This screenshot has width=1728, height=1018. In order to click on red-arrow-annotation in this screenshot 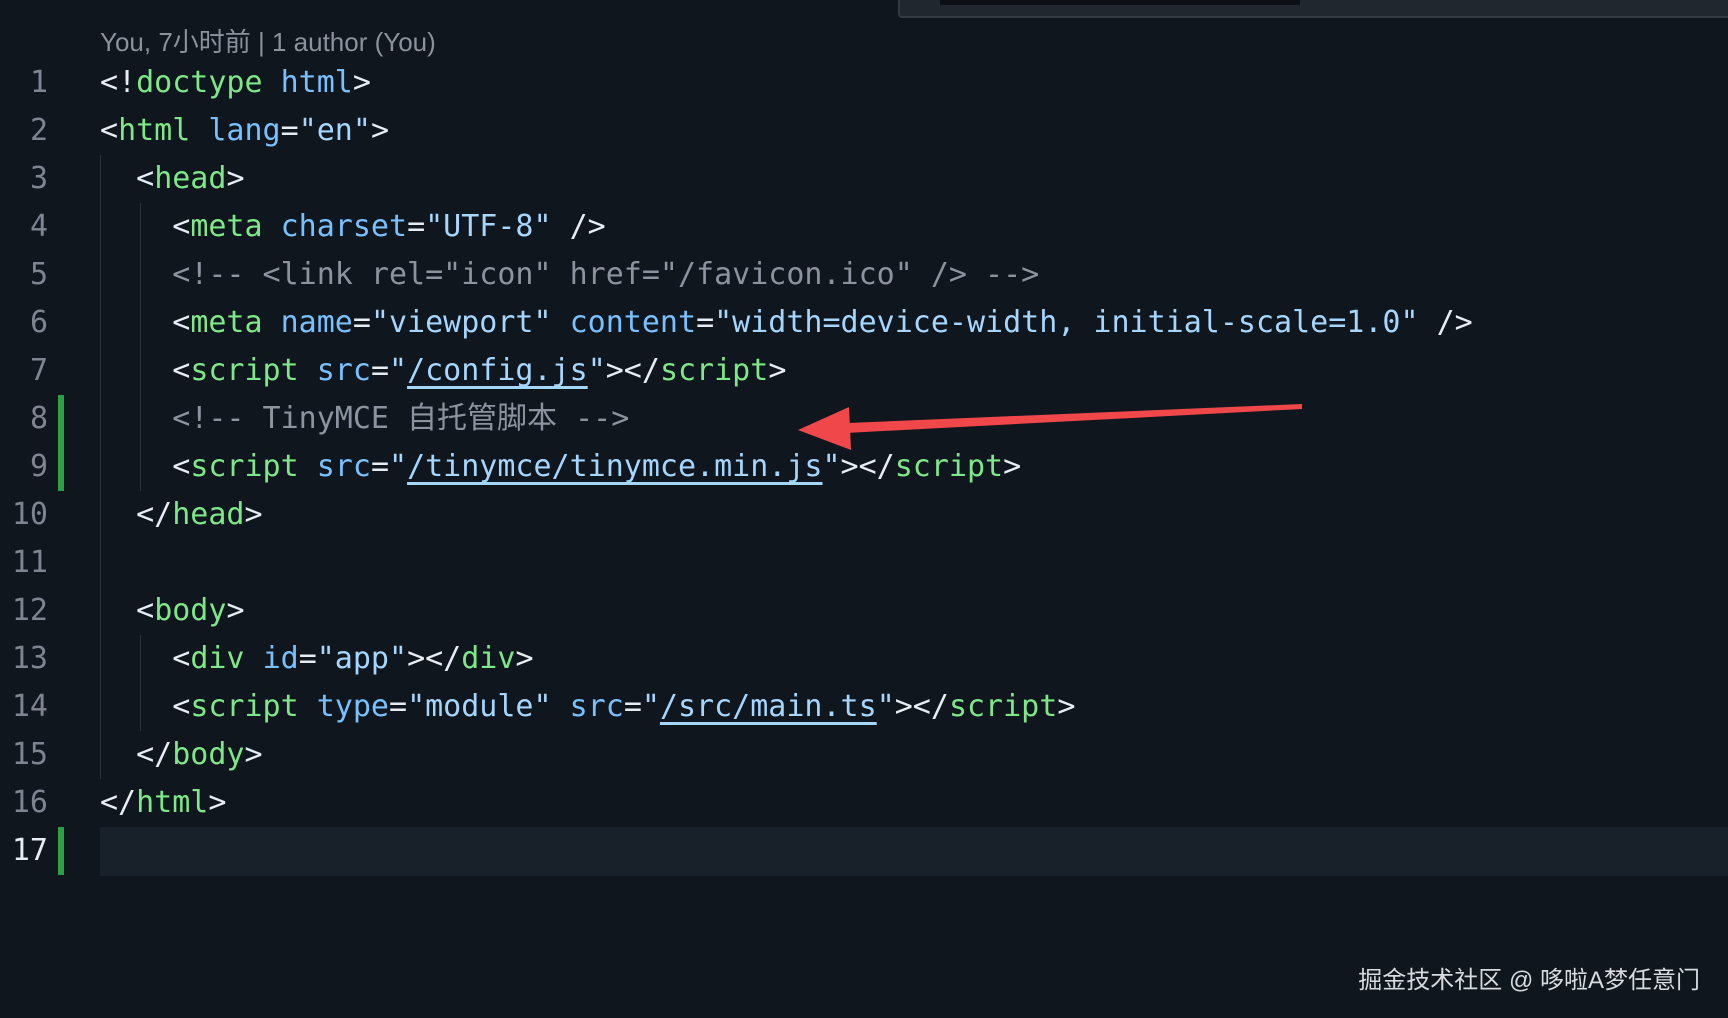, I will do `click(1050, 427)`.